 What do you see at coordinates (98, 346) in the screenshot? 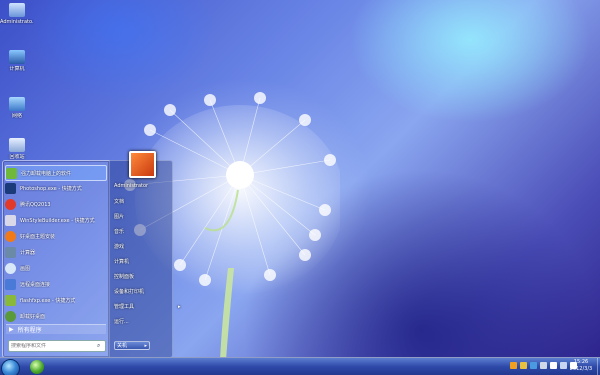
I see `search-icon: ⌕` at bounding box center [98, 346].